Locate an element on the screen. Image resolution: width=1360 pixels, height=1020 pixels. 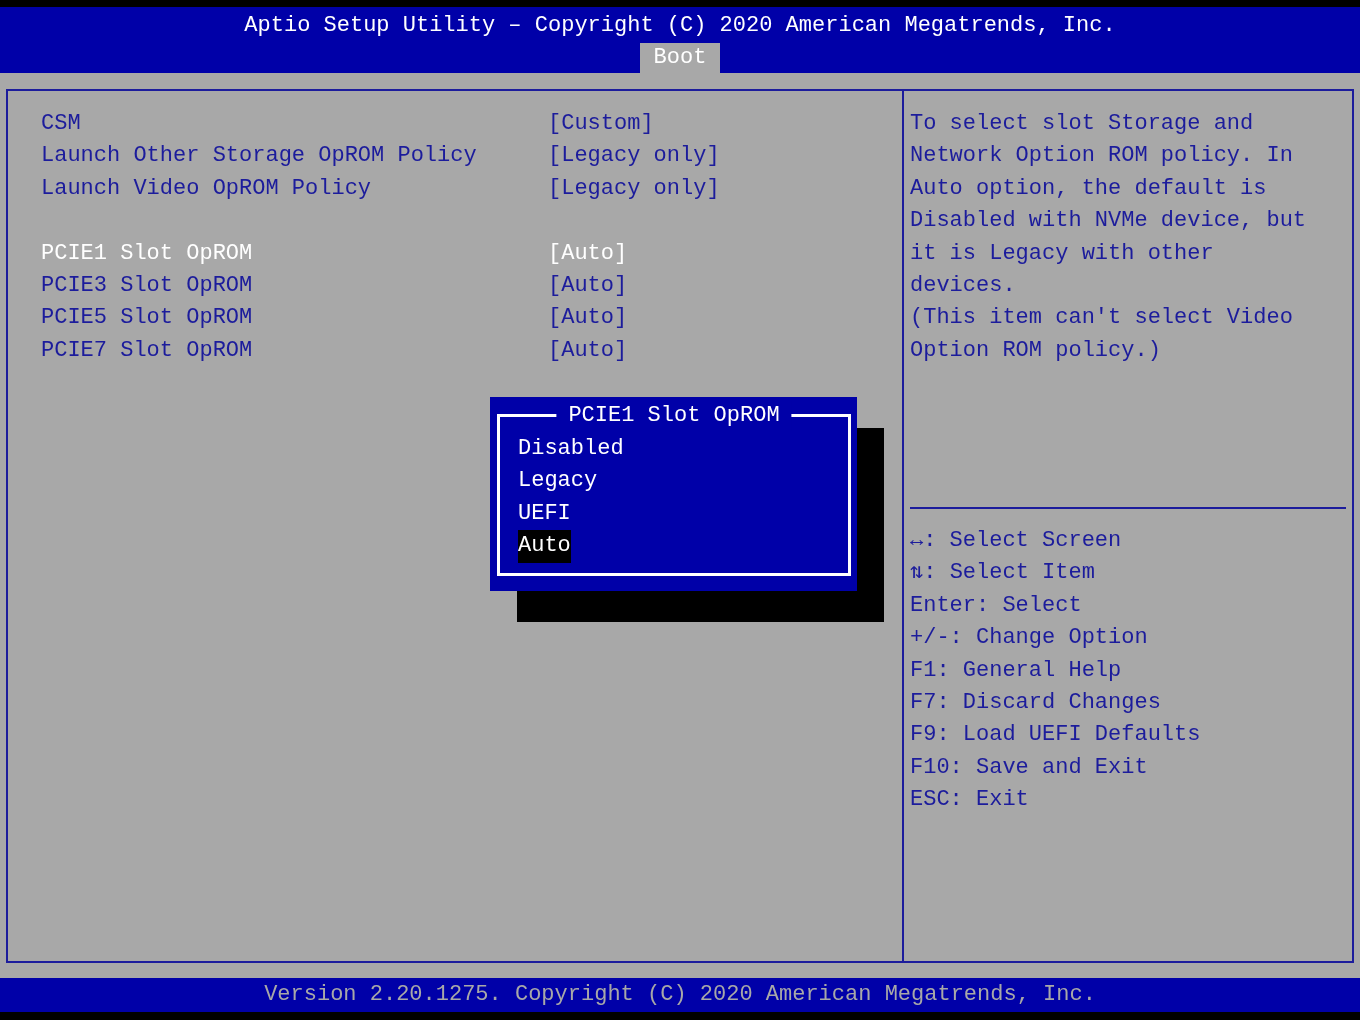
help-text: Disabled with NVMe device, but is located at coordinates (1109, 221).